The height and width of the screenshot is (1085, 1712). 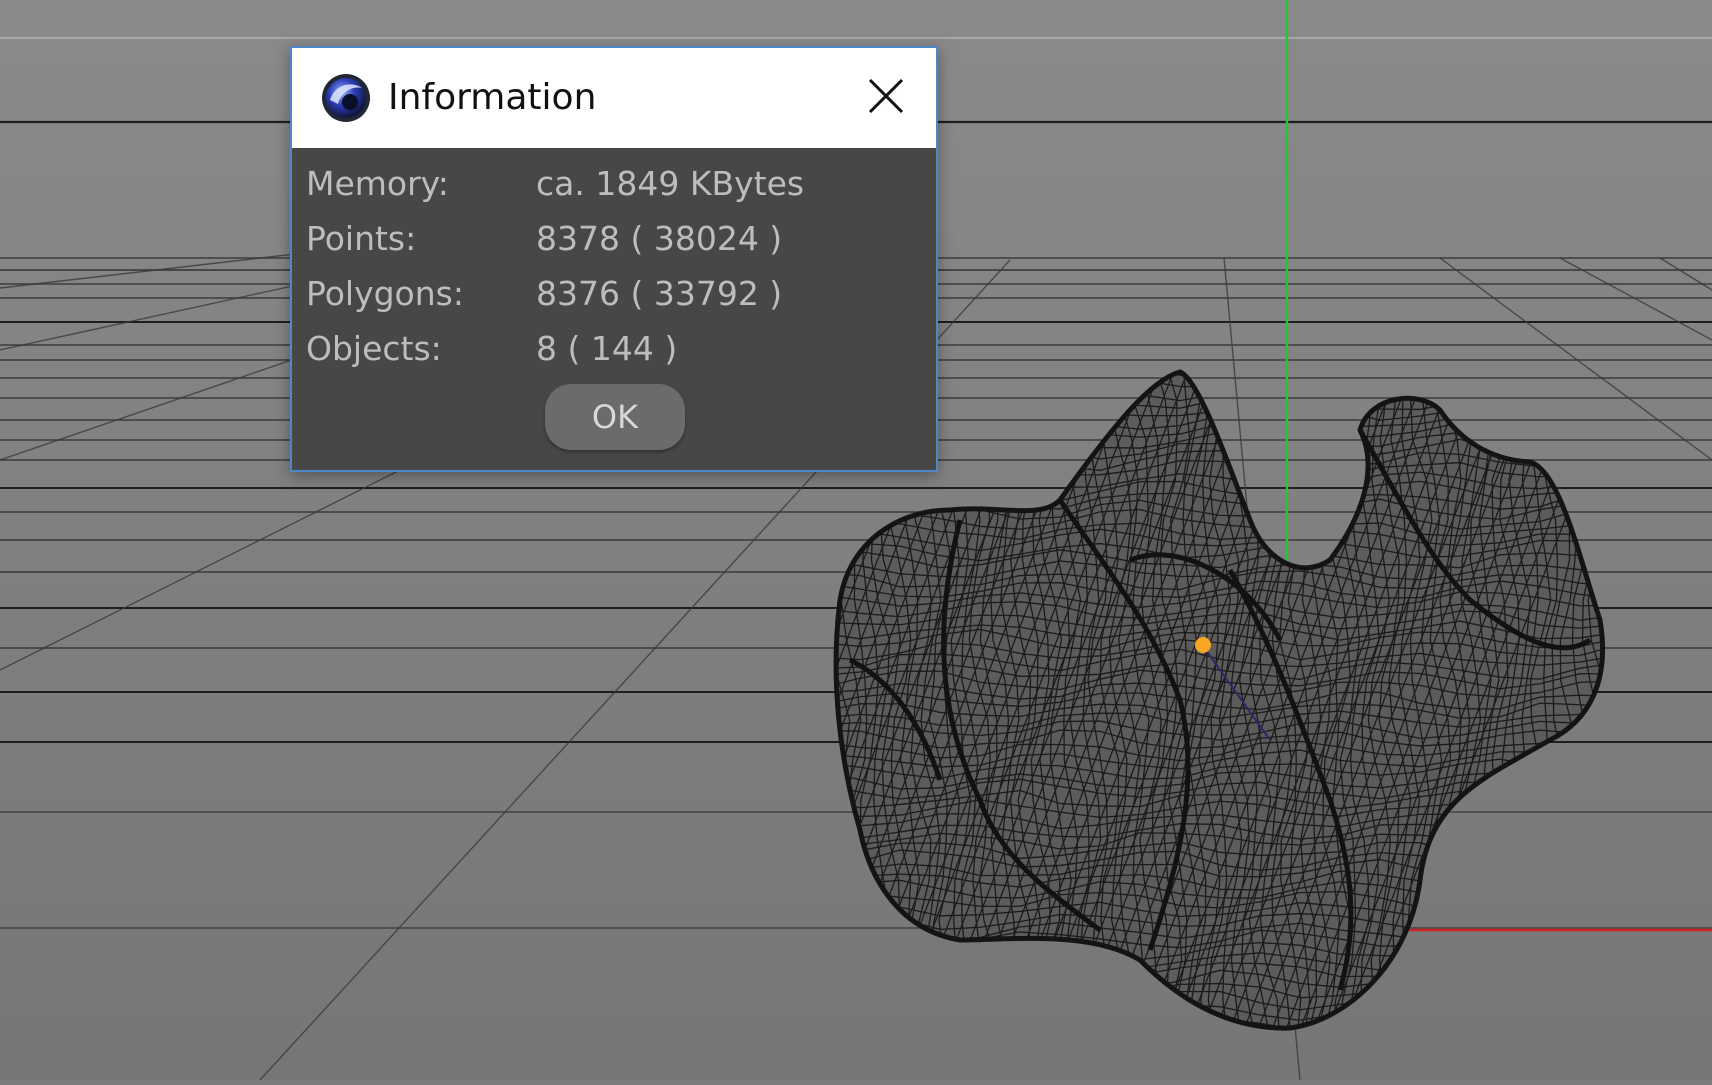 What do you see at coordinates (607, 348) in the screenshot?
I see `objects-value: 8 ( 144 )` at bounding box center [607, 348].